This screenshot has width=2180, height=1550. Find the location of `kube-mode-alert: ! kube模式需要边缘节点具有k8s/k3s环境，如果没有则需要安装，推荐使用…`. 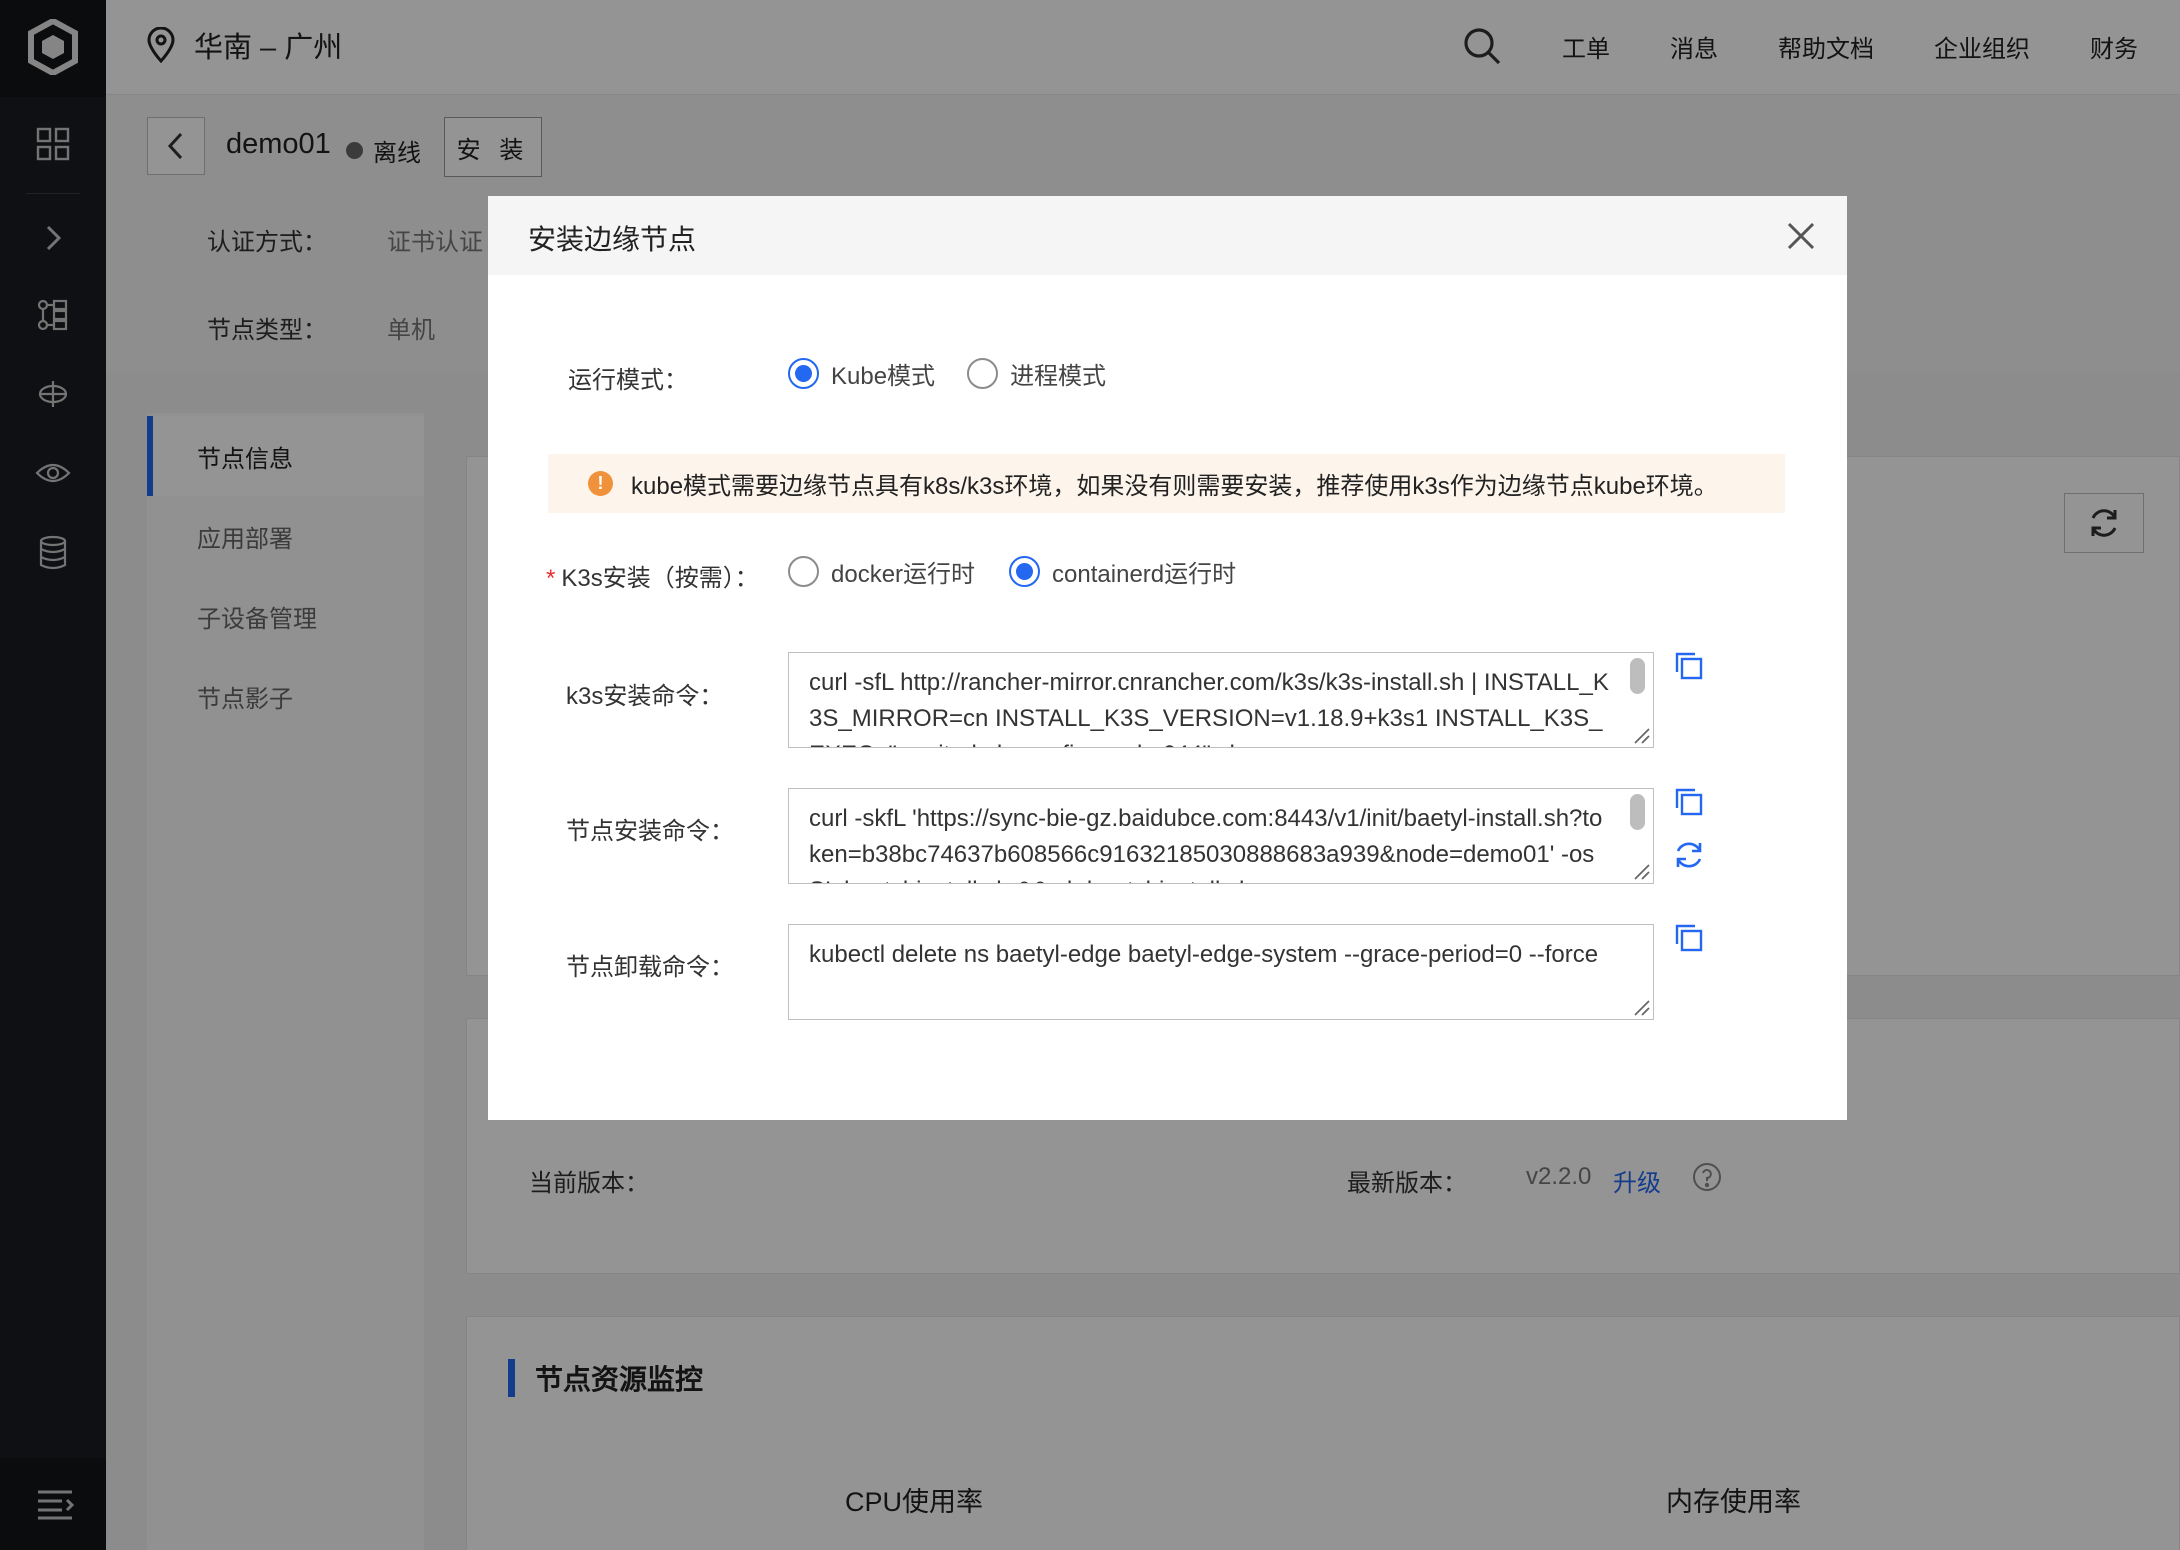

kube-mode-alert: ! kube模式需要边缘节点具有k8s/k3s环境，如果没有则需要安装，推荐使用… is located at coordinates (1166, 483).